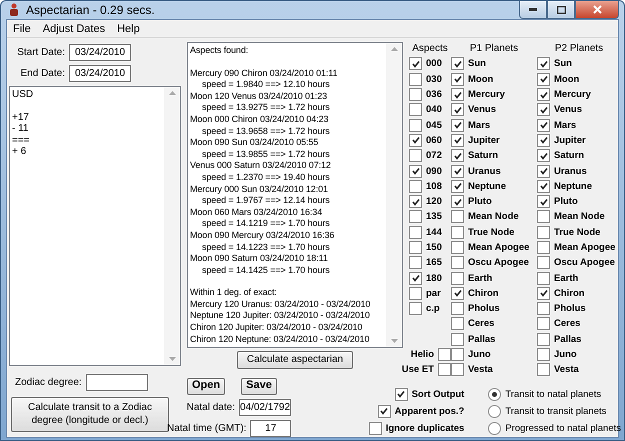  What do you see at coordinates (570, 308) in the screenshot?
I see `checkbox-label: Pholus` at bounding box center [570, 308].